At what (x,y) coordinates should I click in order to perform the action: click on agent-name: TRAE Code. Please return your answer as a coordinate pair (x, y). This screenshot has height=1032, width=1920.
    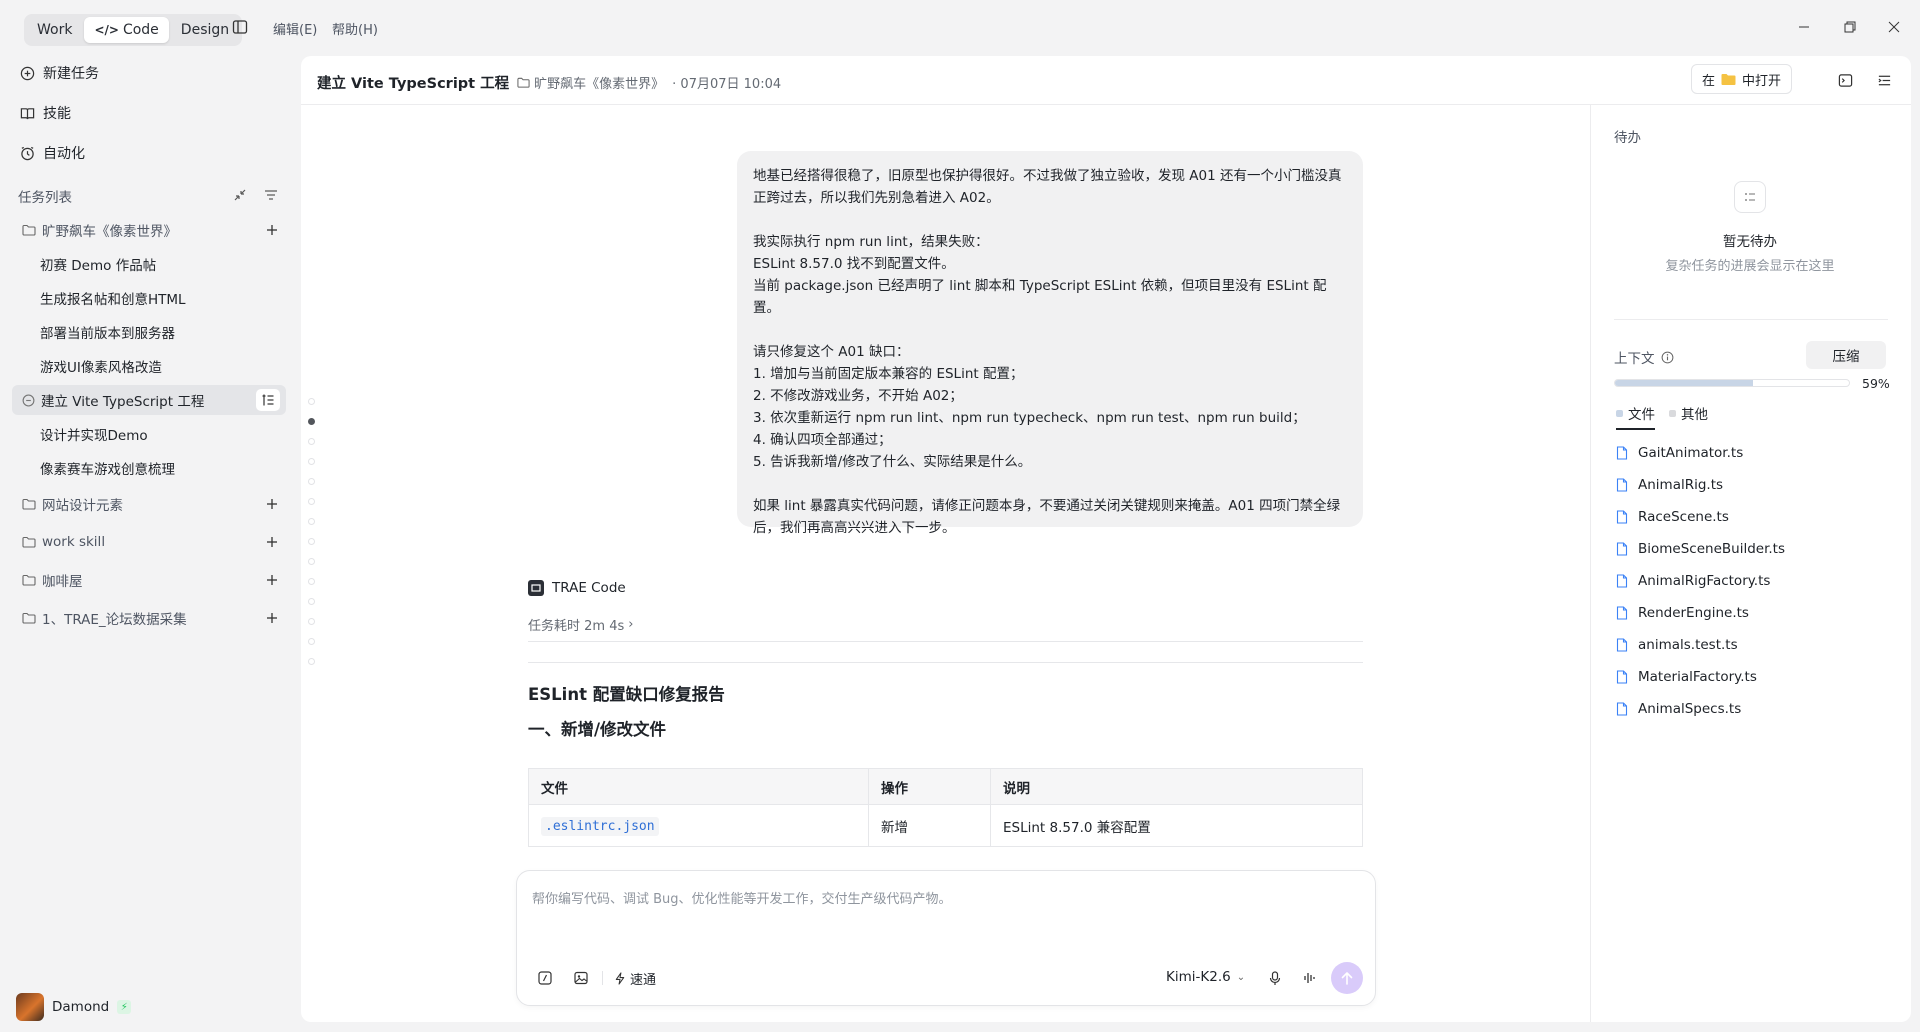
    Looking at the image, I should click on (589, 588).